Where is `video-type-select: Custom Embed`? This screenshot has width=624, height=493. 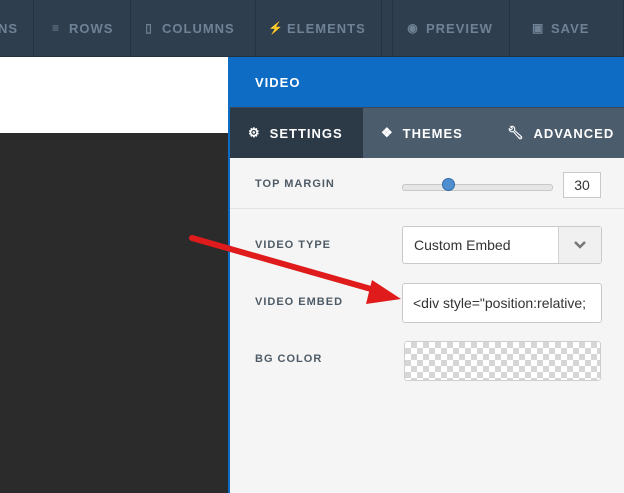 video-type-select: Custom Embed is located at coordinates (502, 245).